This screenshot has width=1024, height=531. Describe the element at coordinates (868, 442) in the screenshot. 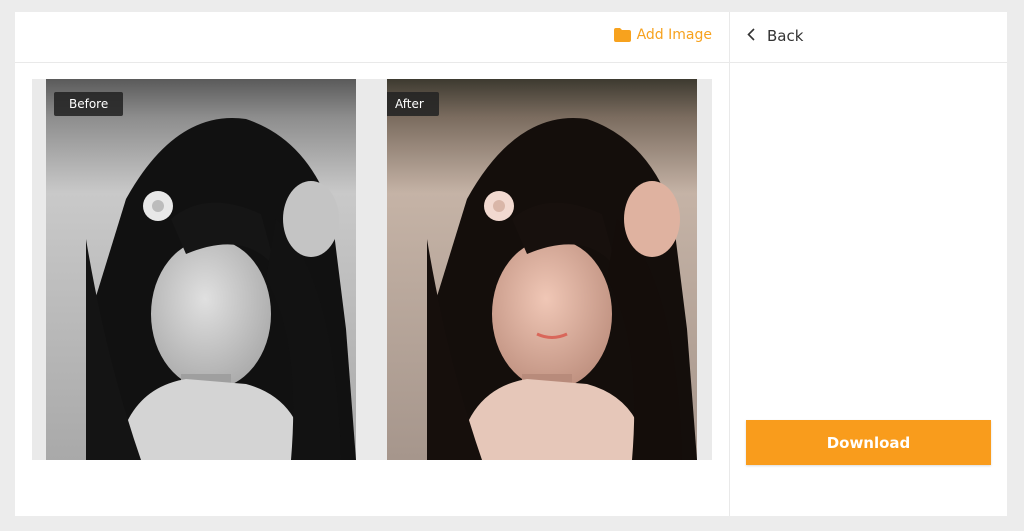

I see `download-button: Download` at that location.